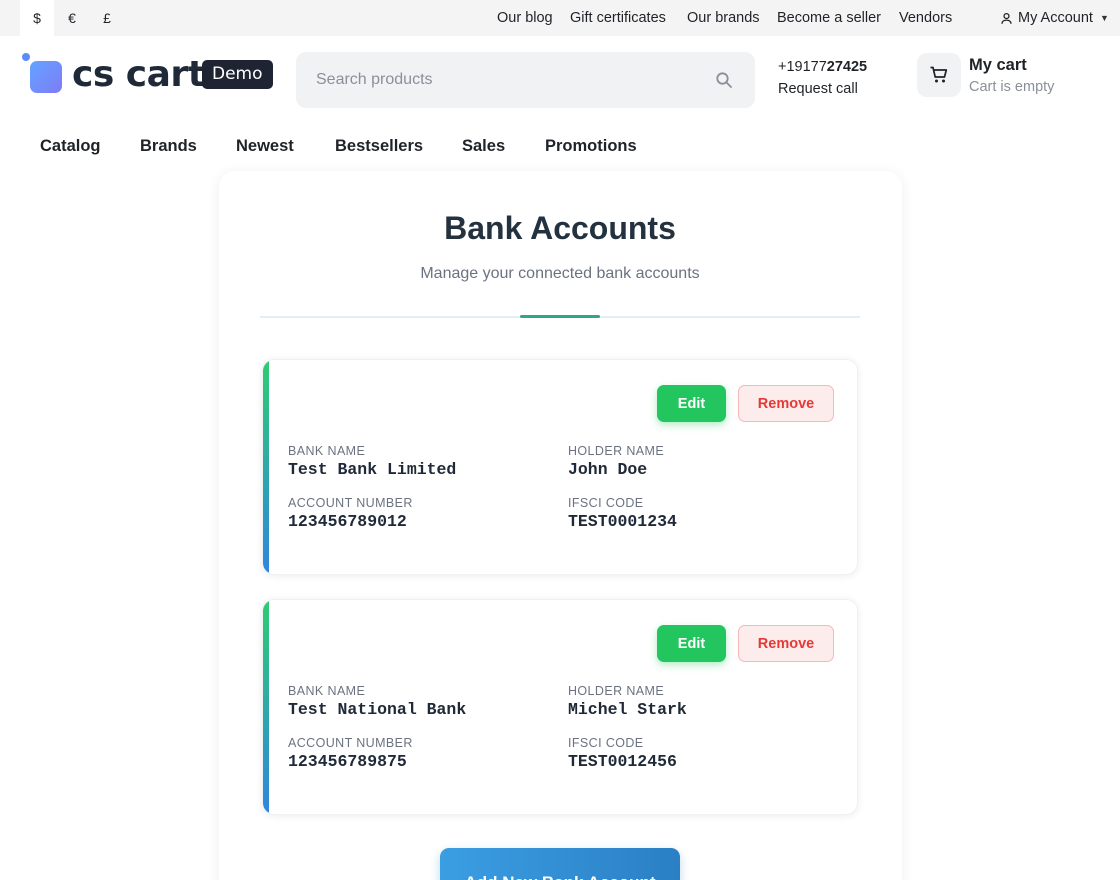 The height and width of the screenshot is (880, 1120). I want to click on logo-text: cs cart, so click(138, 74).